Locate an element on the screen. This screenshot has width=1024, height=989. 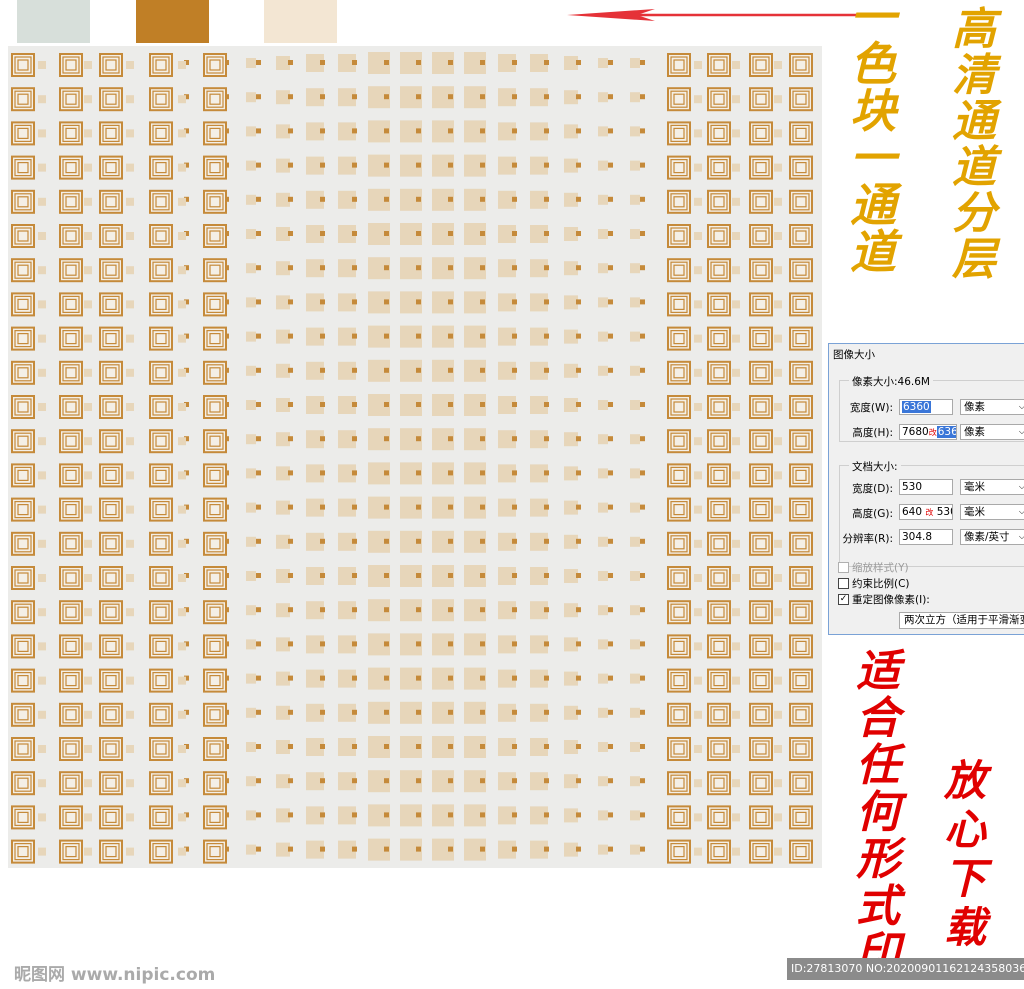
height-input: 7680改6360 is located at coordinates (928, 432).